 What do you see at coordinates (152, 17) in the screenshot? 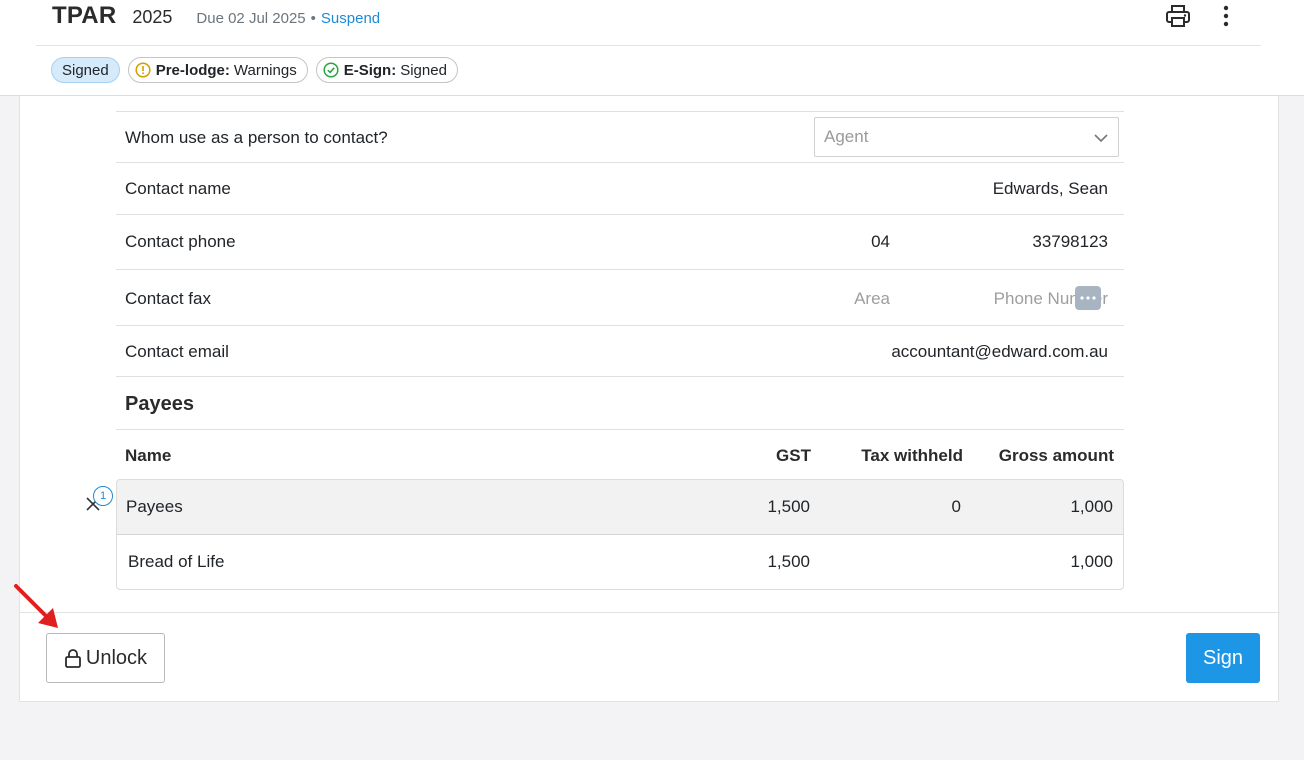
I see `year-label: 2025` at bounding box center [152, 17].